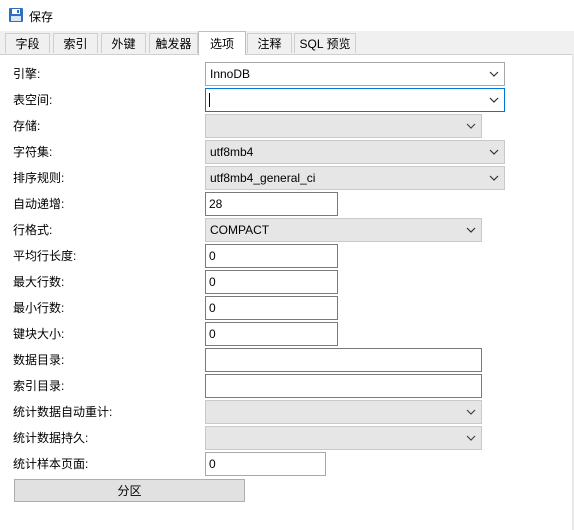  What do you see at coordinates (343, 438) in the screenshot?
I see `stats-persistent-select` at bounding box center [343, 438].